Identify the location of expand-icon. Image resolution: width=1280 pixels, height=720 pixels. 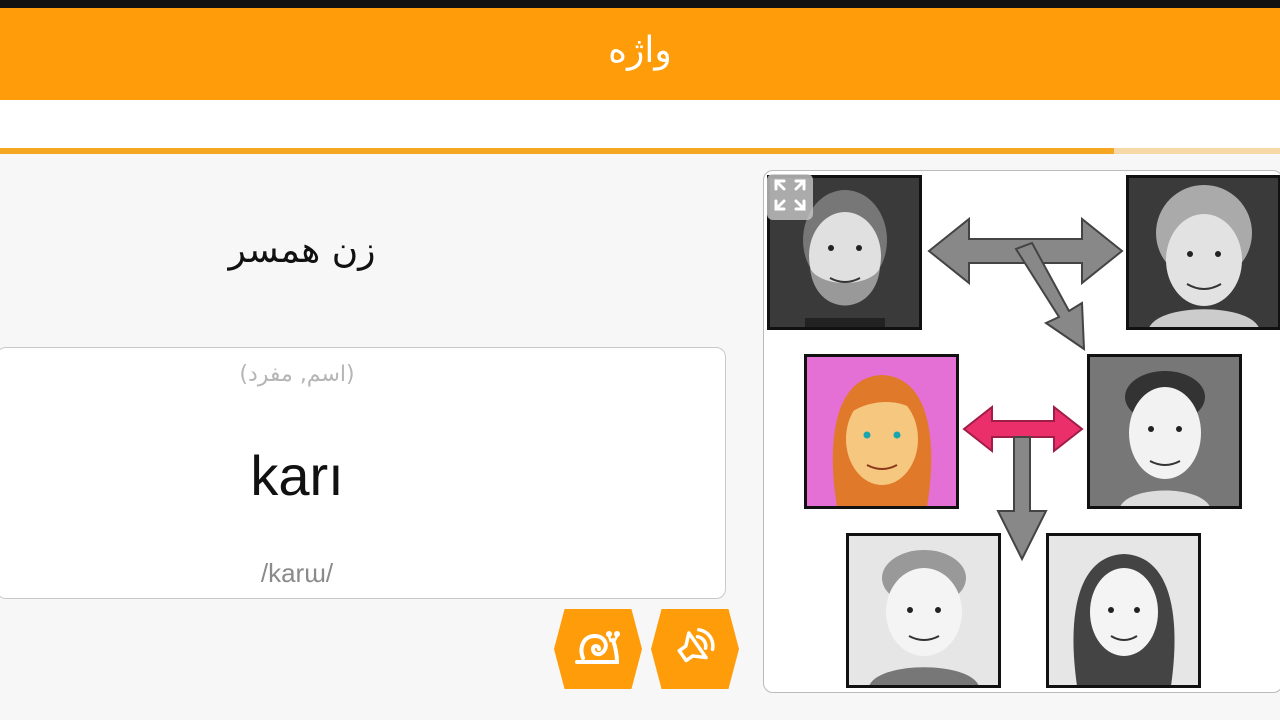
(790, 197).